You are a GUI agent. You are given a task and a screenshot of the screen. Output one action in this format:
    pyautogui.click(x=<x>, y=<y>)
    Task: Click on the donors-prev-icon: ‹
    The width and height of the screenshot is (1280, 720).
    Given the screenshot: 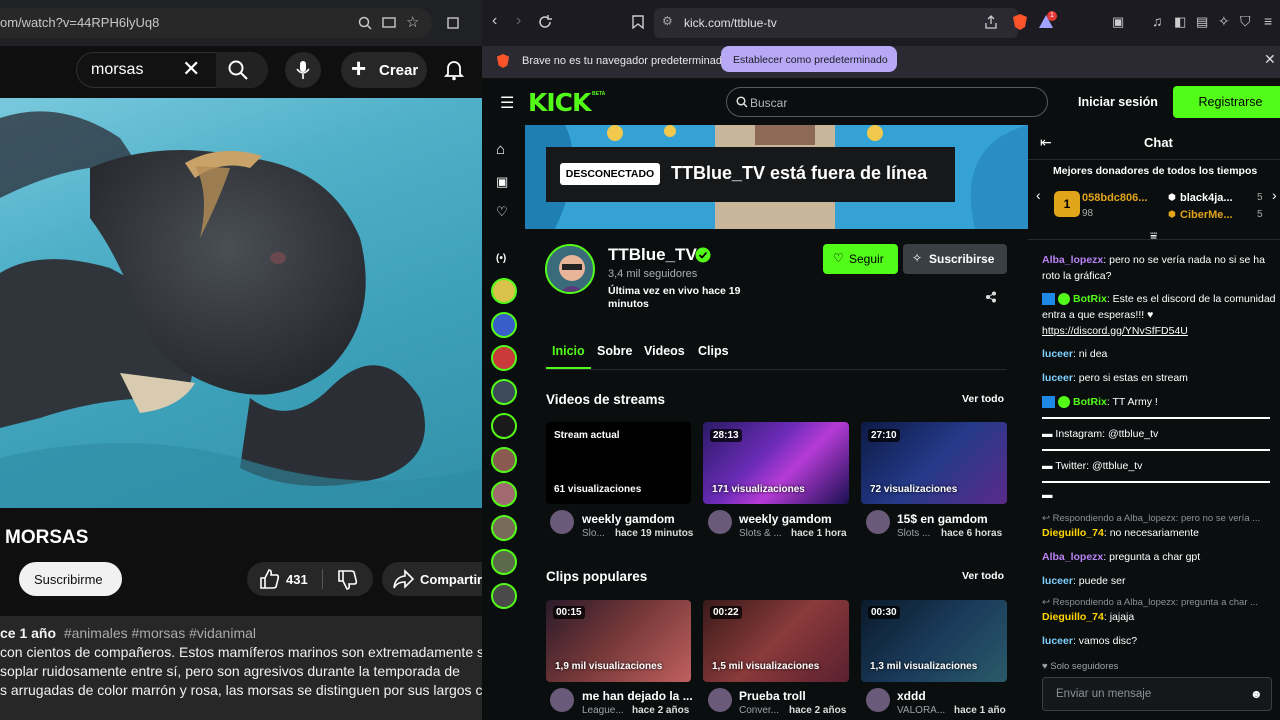 What is the action you would take?
    pyautogui.click(x=1038, y=195)
    